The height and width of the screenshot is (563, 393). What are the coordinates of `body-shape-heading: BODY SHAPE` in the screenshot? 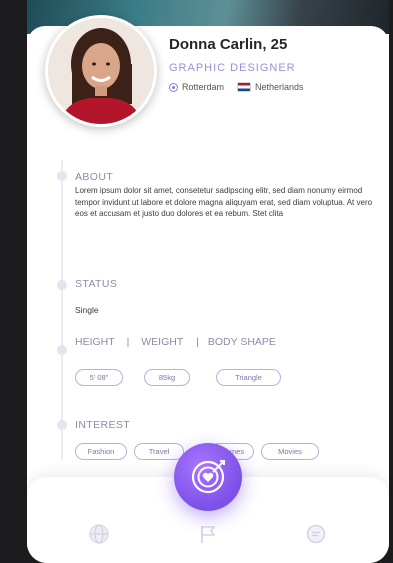 It's located at (241, 342).